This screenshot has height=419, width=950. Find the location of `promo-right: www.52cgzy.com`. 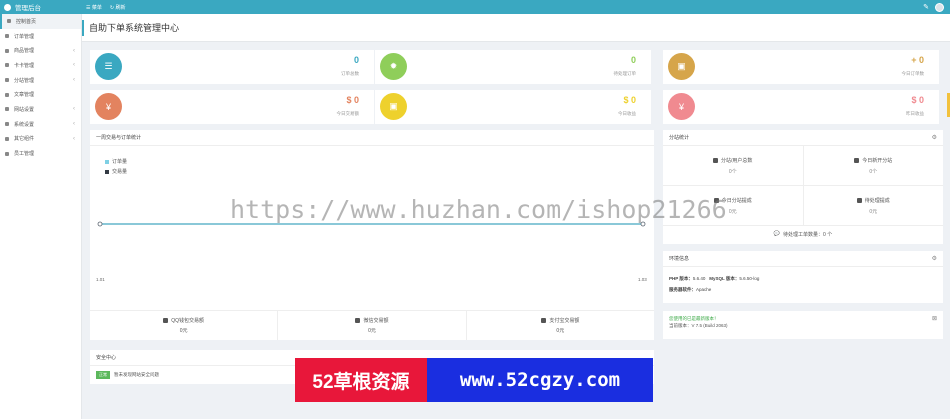

promo-right: www.52cgzy.com is located at coordinates (540, 380).